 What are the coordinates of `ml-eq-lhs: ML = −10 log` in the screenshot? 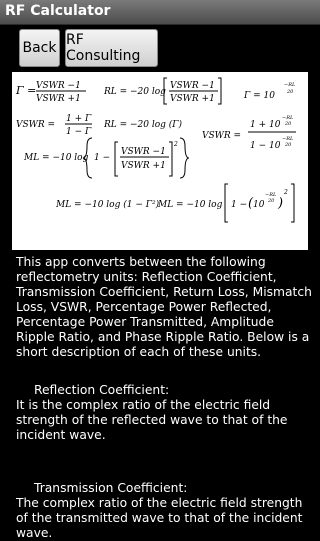 It's located at (56, 158).